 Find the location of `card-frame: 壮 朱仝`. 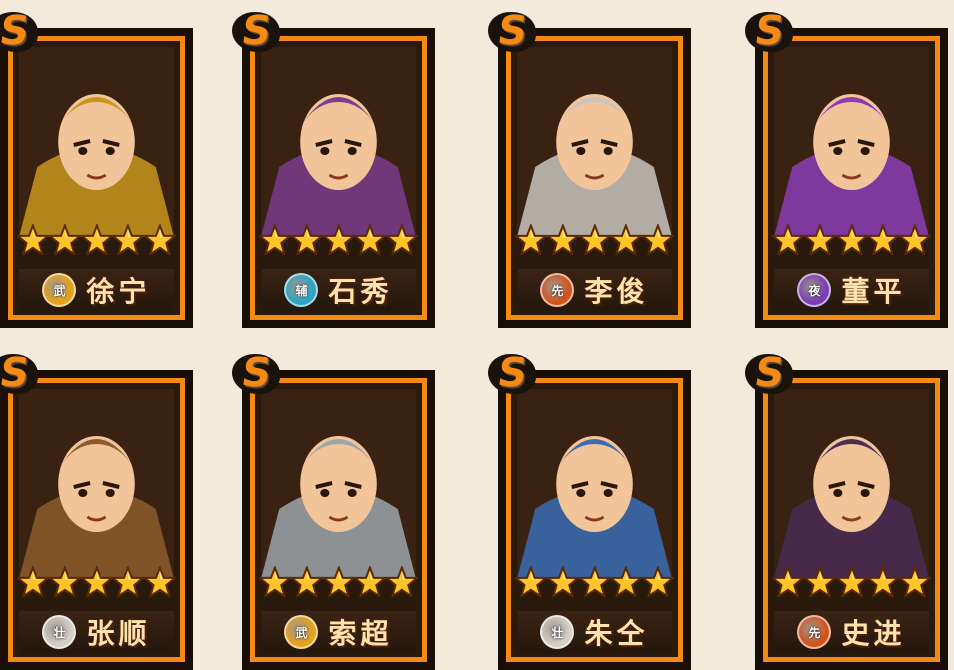

card-frame: 壮 朱仝 is located at coordinates (594, 520).